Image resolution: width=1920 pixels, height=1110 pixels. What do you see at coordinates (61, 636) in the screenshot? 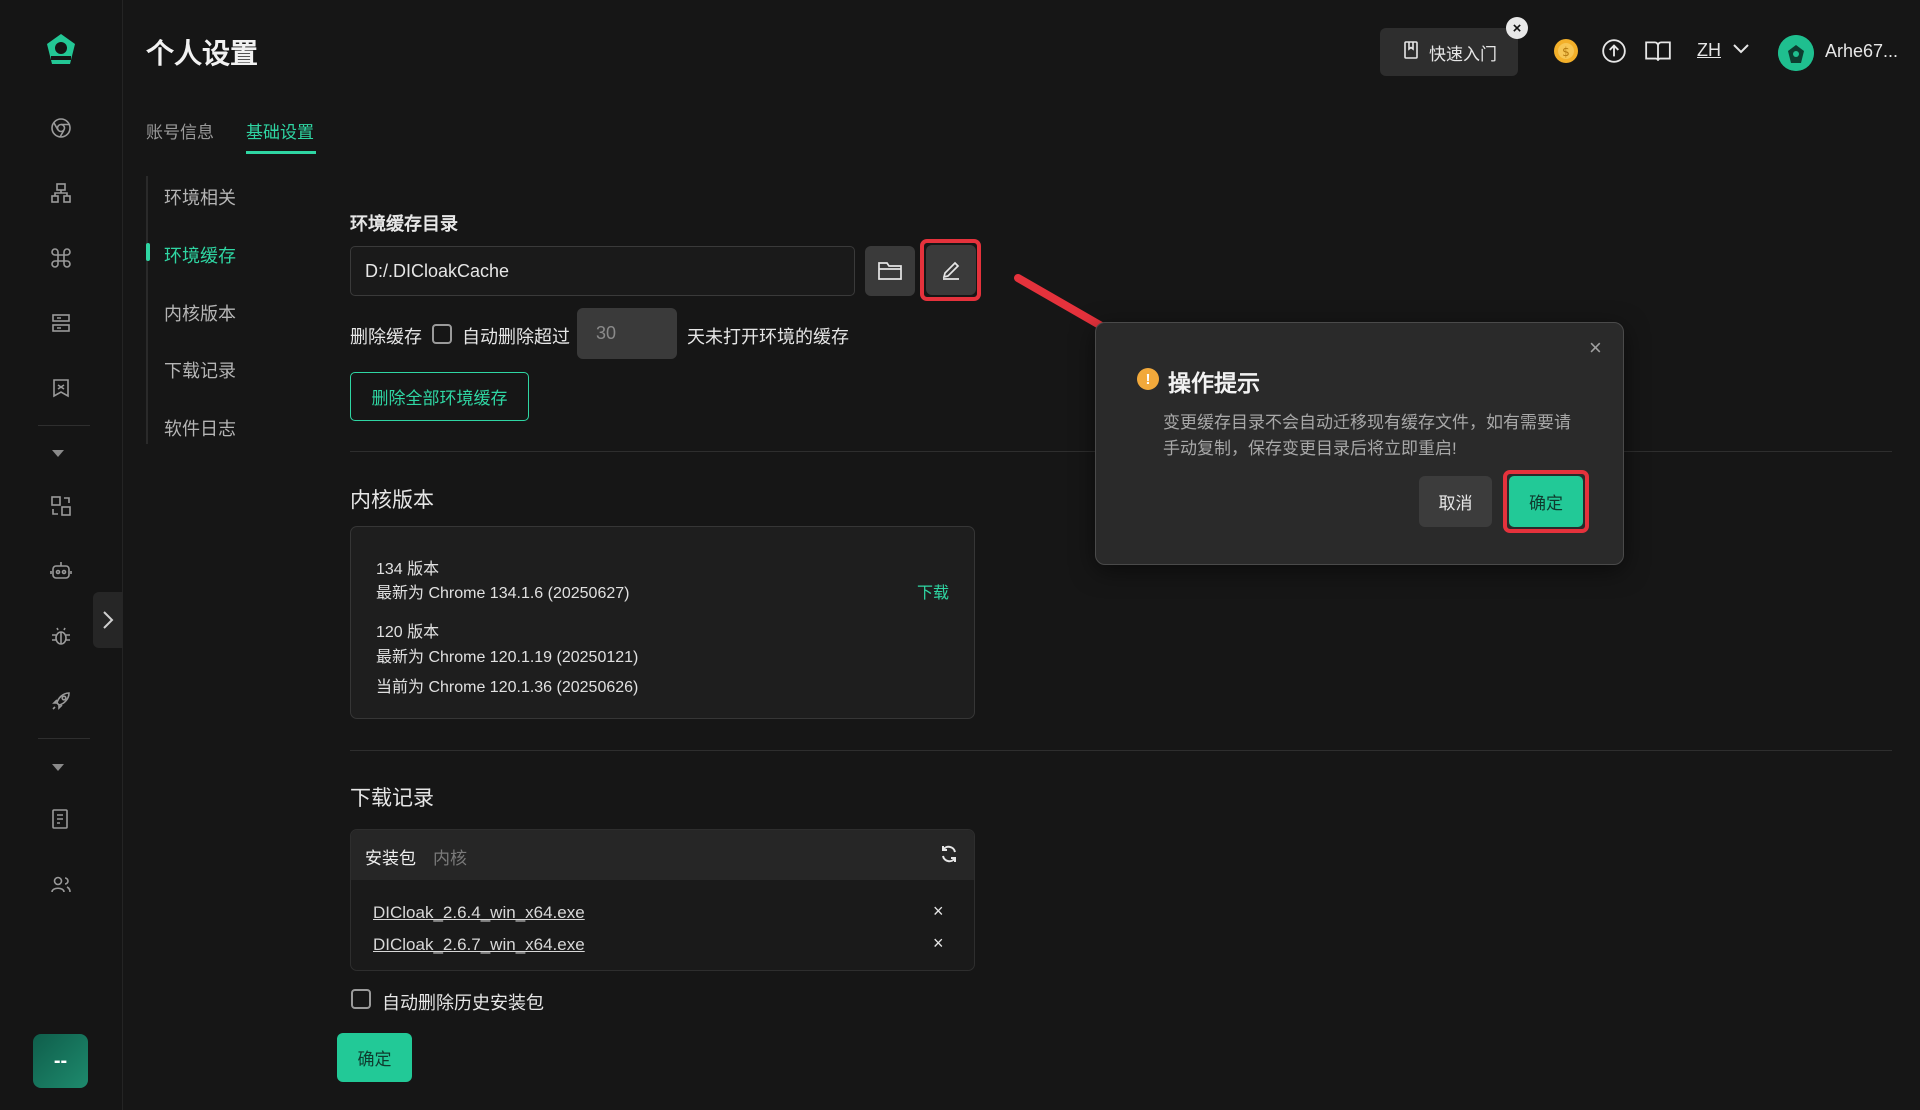
I see `bug-icon` at bounding box center [61, 636].